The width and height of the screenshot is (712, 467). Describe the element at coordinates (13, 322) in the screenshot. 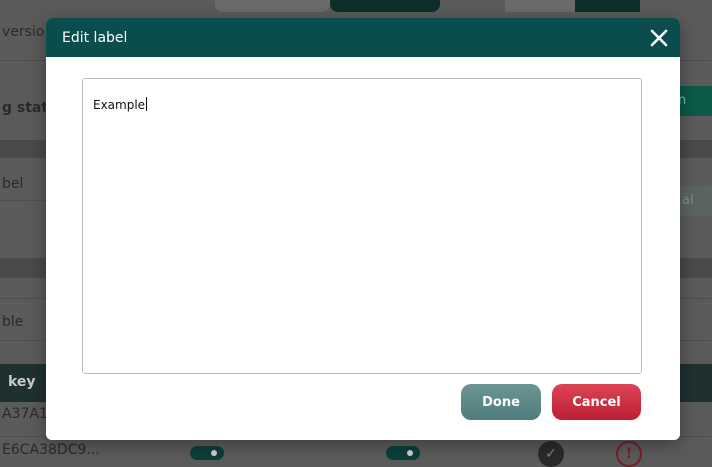

I see `bg-row-label-table: ble` at that location.